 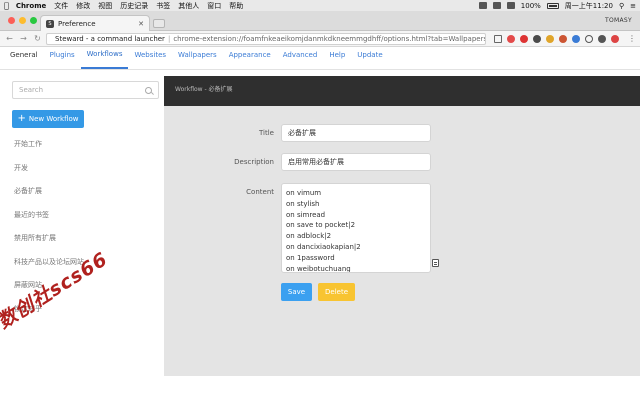 I want to click on menu-item-edit: 修改, so click(x=83, y=6).